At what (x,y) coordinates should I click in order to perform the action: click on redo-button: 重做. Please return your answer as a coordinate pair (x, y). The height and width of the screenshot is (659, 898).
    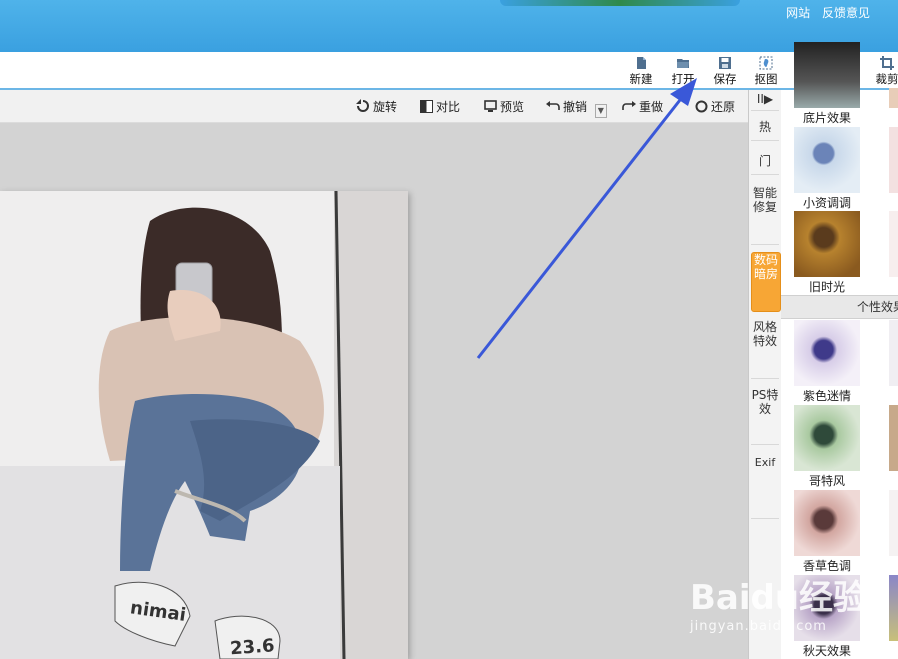
    Looking at the image, I should click on (642, 106).